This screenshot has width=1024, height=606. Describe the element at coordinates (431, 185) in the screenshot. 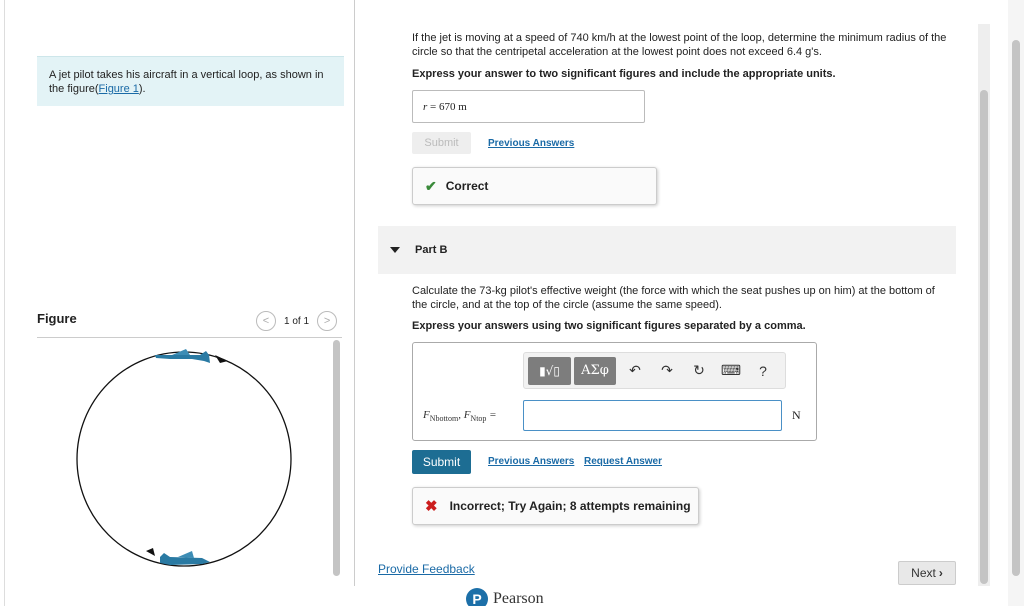

I see `check-icon: ✔` at that location.